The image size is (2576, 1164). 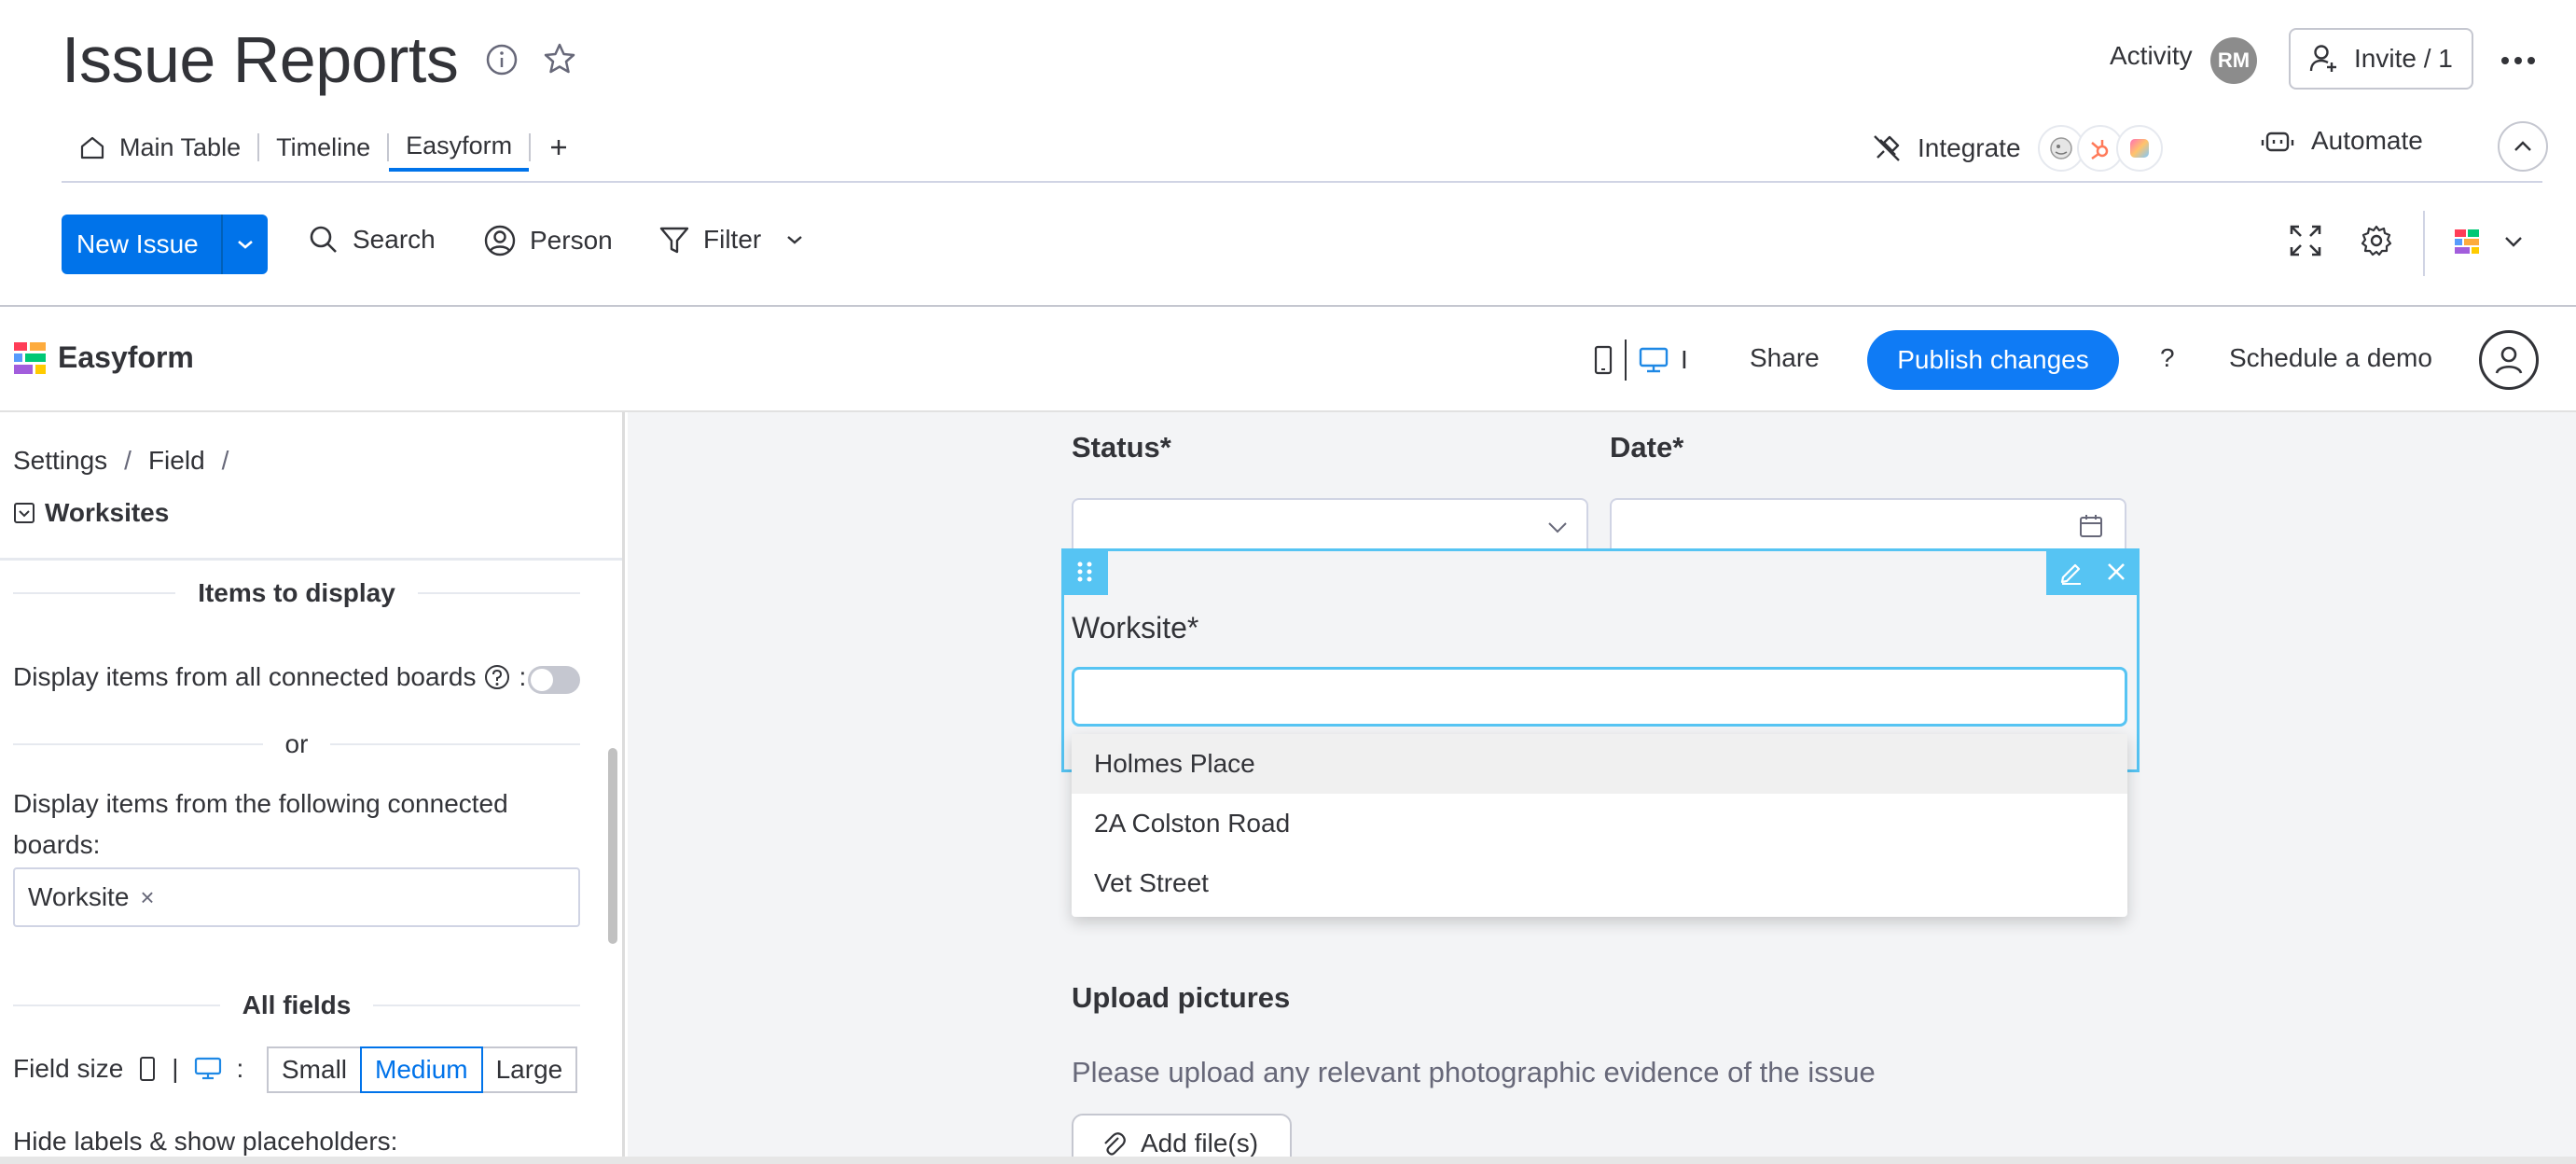 I want to click on calendar-icon, so click(x=2091, y=526).